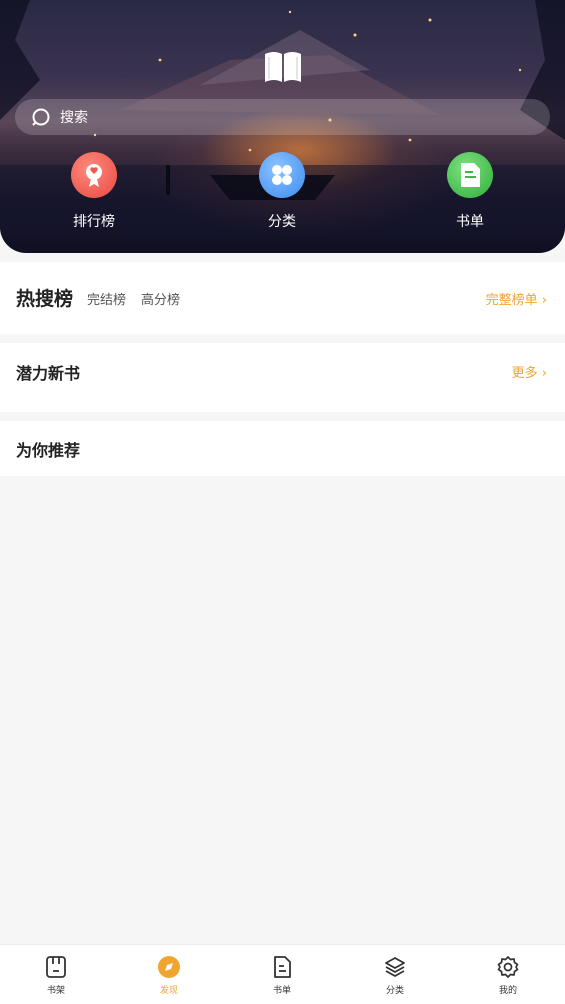  I want to click on potential-books-title: 潜力新书, so click(48, 373).